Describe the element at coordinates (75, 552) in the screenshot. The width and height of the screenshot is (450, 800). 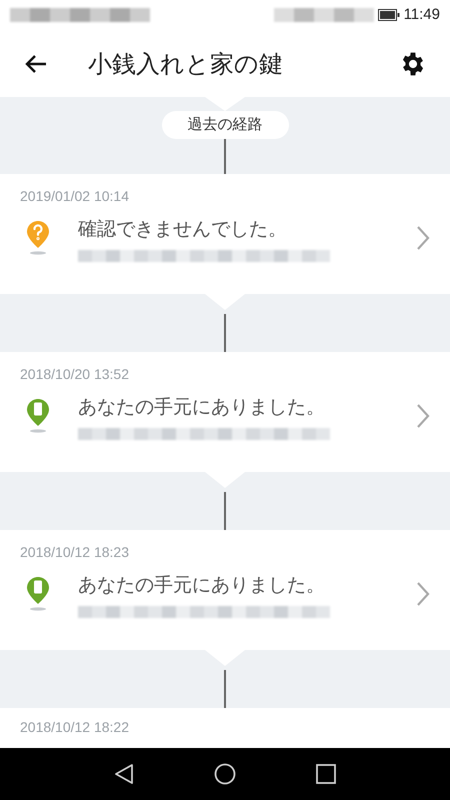
I see `entry-date: 2018/10/12 18:23` at that location.